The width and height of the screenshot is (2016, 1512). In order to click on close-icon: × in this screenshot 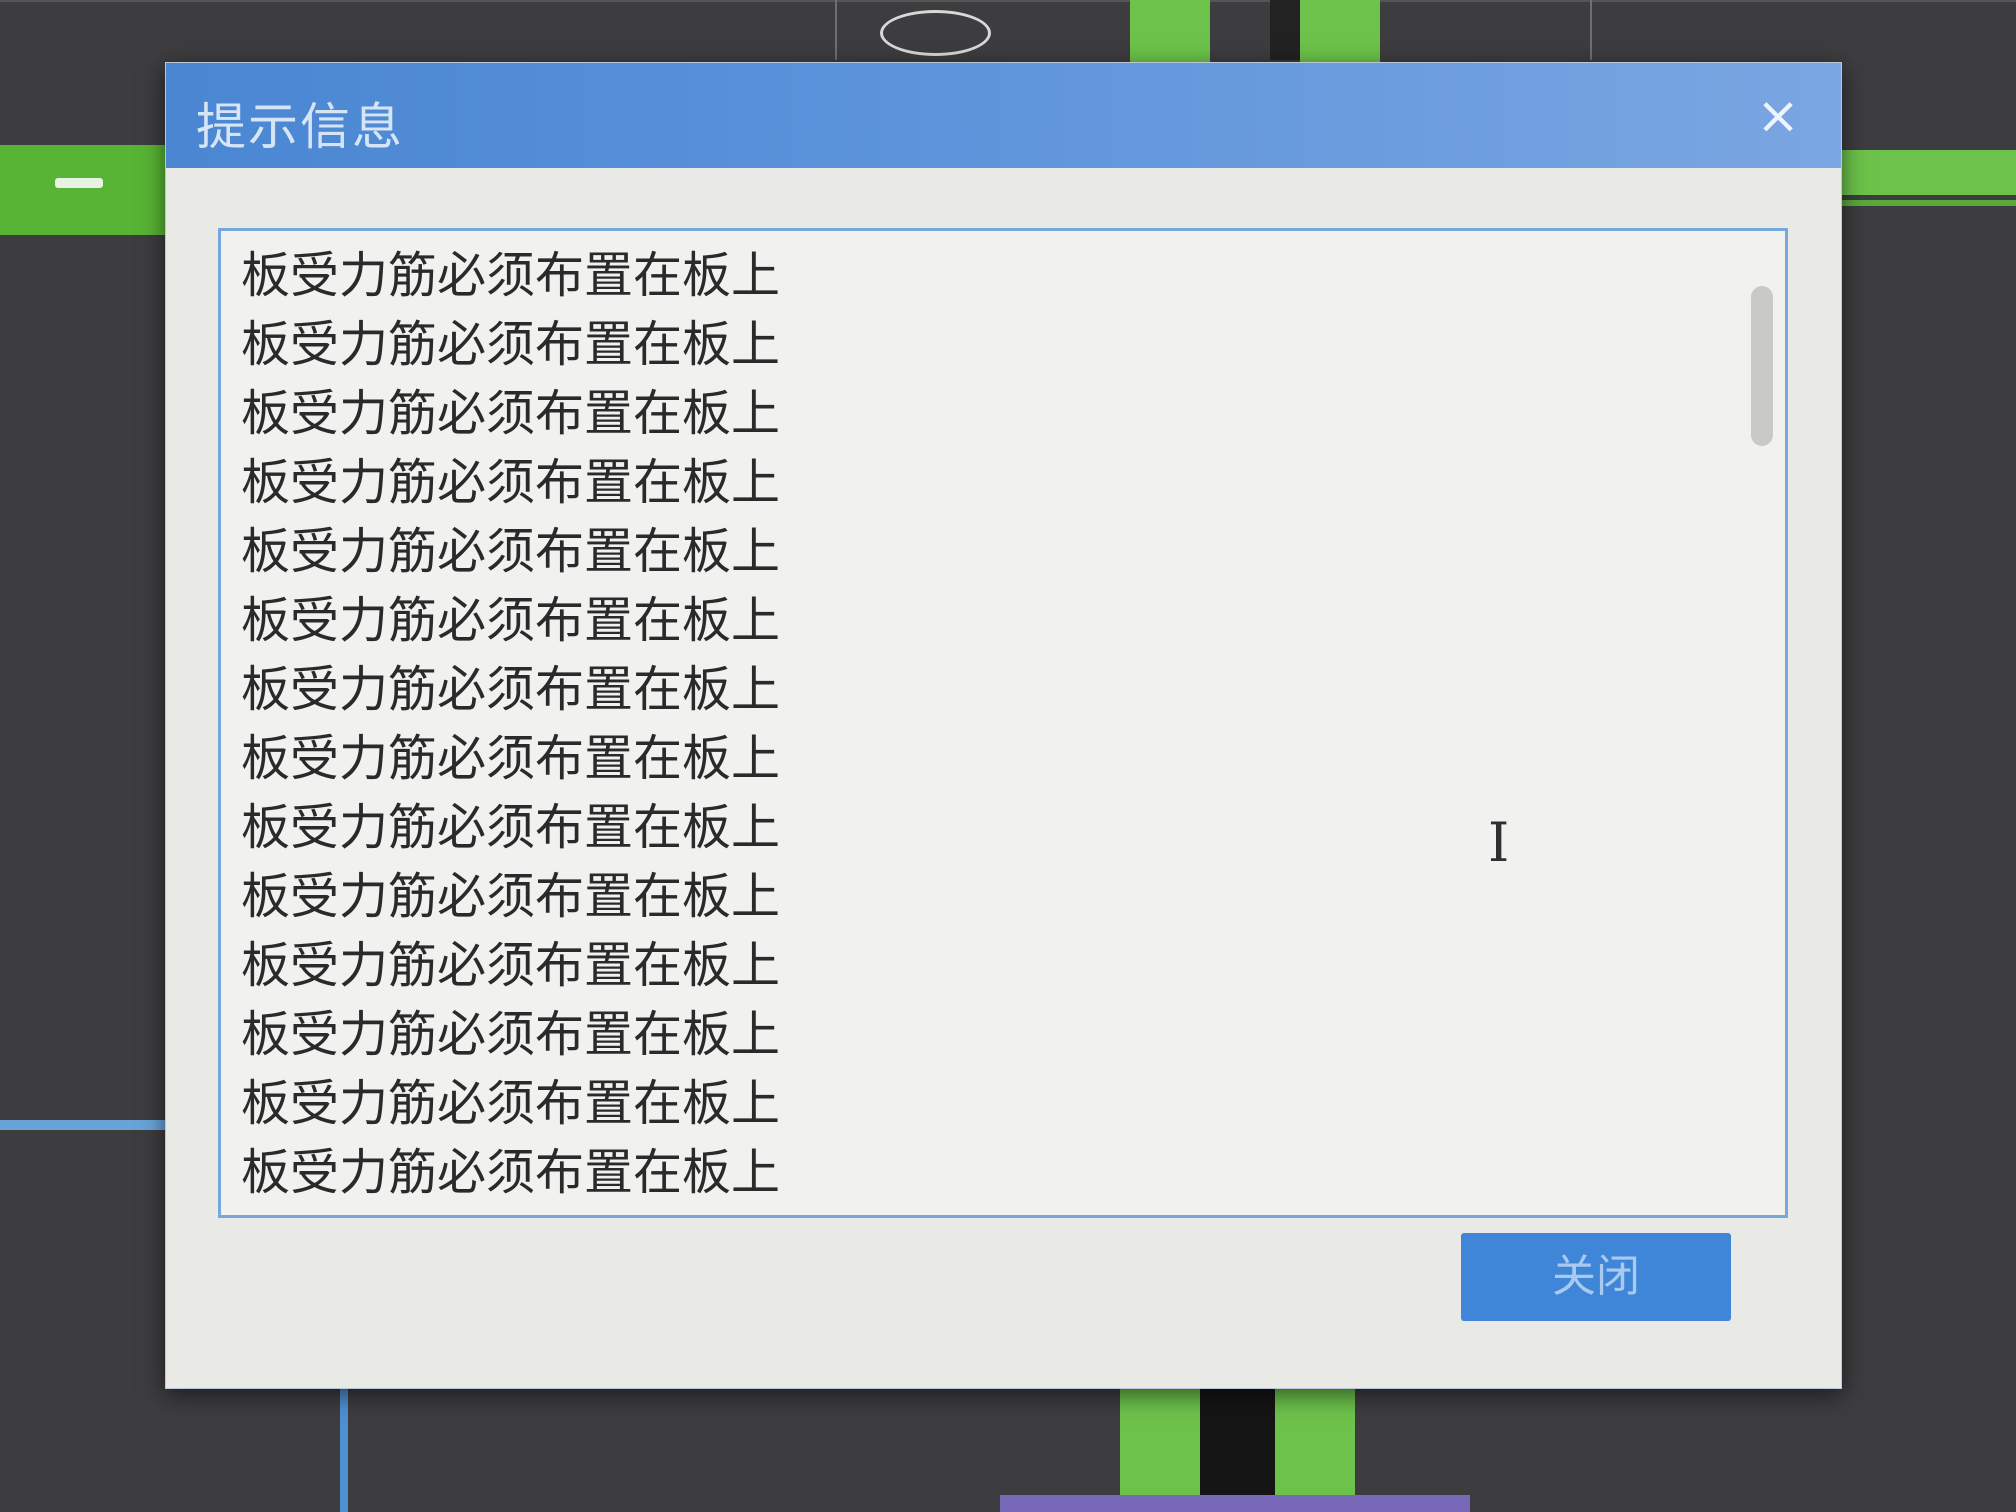, I will do `click(1778, 116)`.